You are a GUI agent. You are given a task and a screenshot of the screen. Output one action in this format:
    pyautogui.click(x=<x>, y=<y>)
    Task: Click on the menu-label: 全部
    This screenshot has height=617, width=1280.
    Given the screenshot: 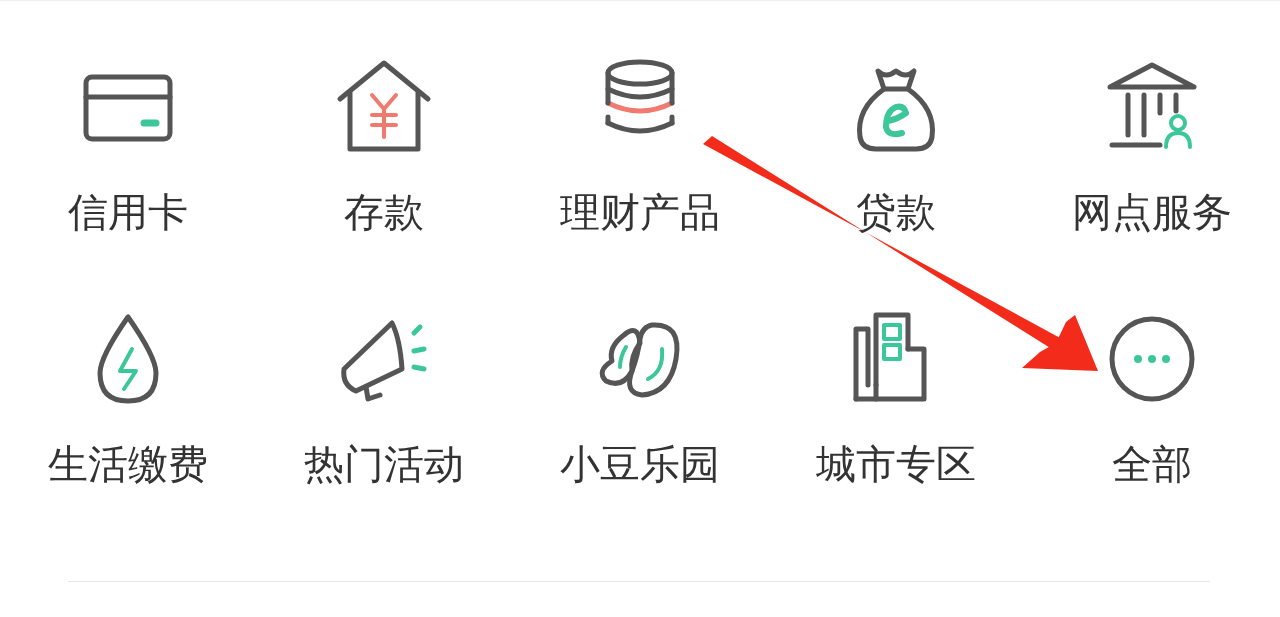 What is the action you would take?
    pyautogui.click(x=1152, y=464)
    